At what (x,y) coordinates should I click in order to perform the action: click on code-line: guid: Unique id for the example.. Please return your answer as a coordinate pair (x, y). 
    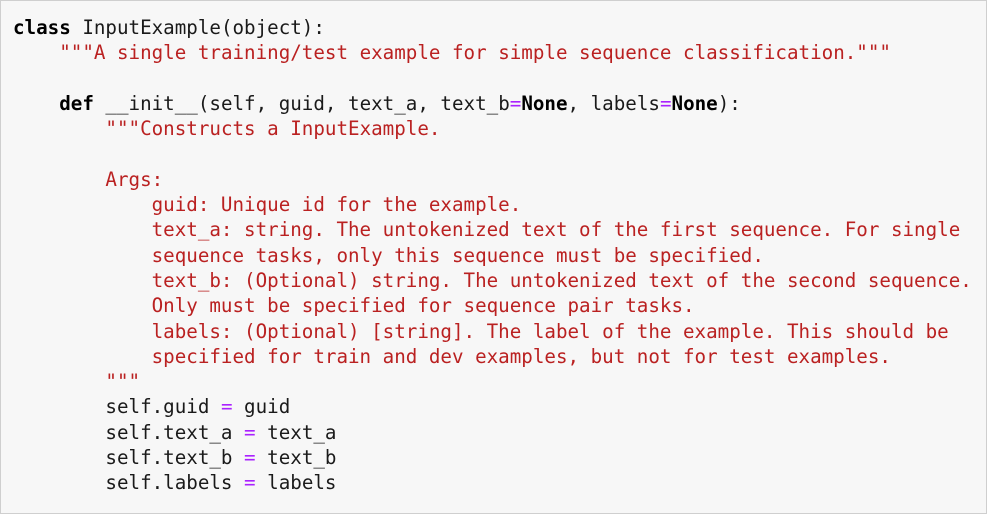
    Looking at the image, I should click on (492, 204).